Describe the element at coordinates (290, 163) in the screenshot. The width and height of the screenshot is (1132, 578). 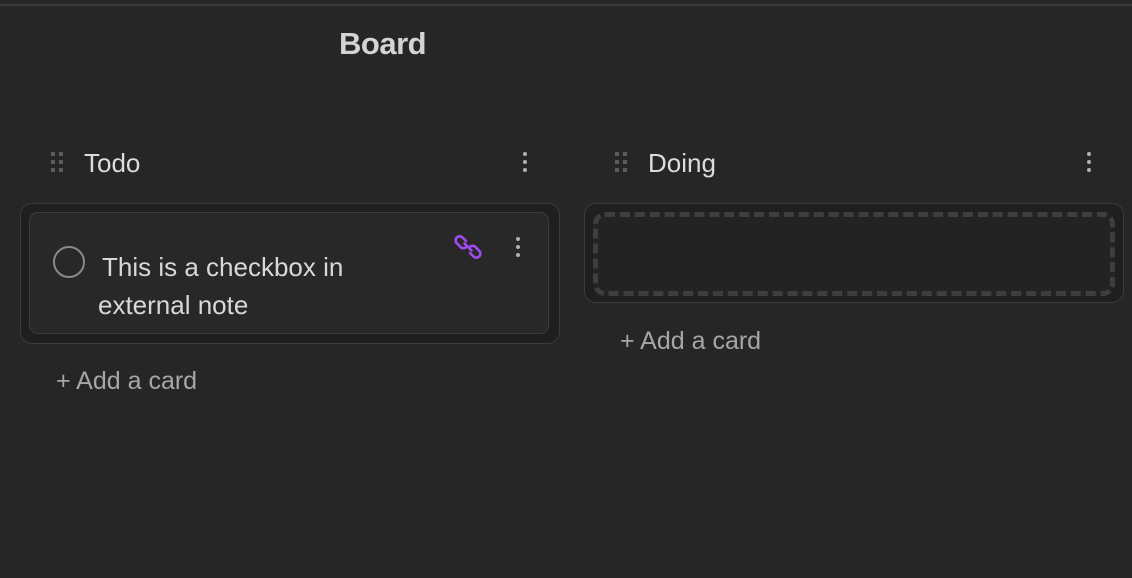
I see `lane-header: Todo` at that location.